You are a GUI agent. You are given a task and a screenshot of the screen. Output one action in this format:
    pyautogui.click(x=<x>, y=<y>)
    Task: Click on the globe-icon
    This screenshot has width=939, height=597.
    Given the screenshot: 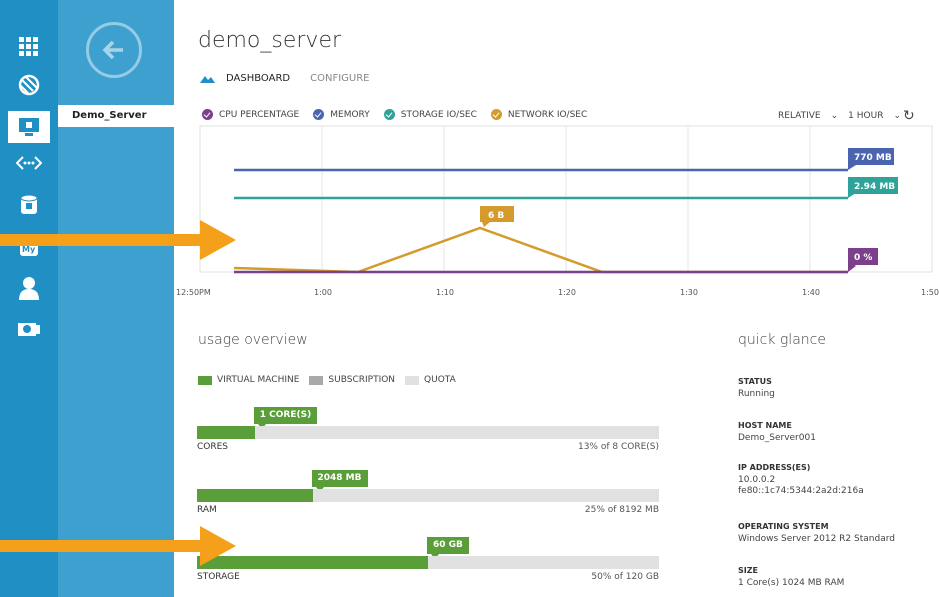 What is the action you would take?
    pyautogui.click(x=29, y=85)
    